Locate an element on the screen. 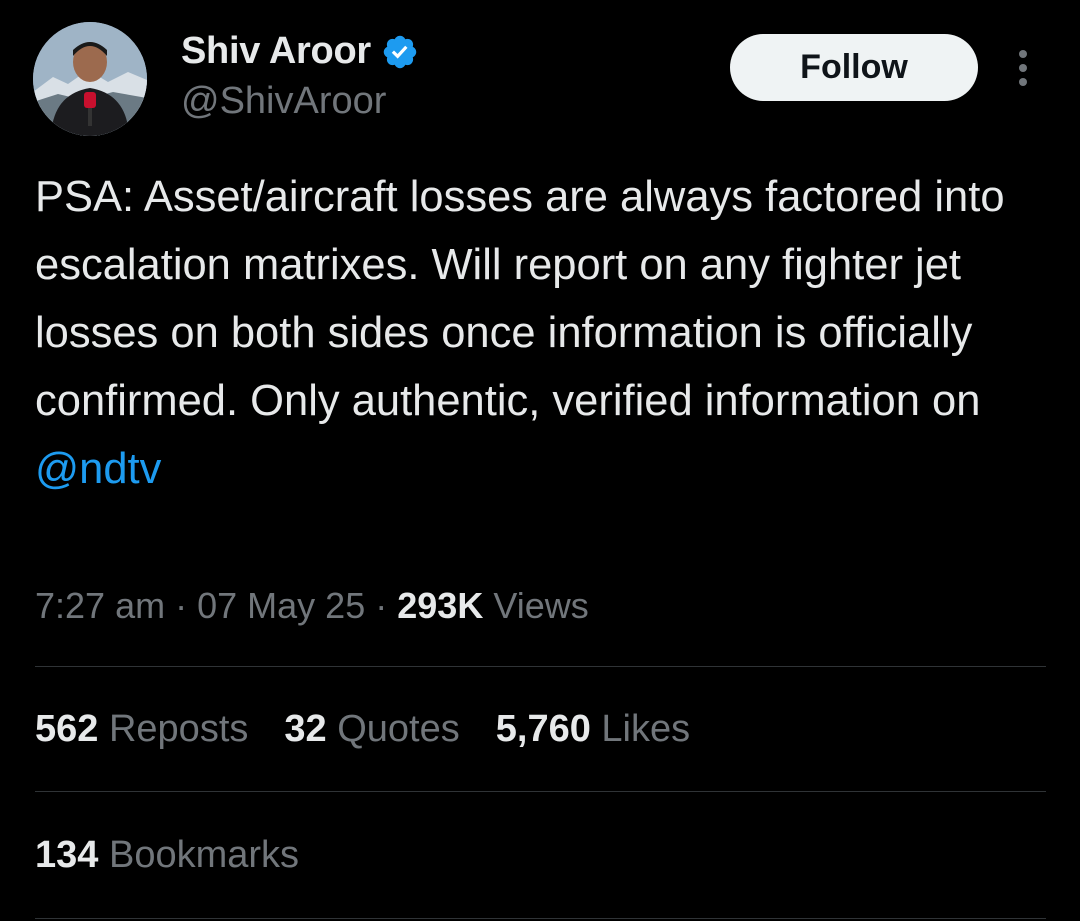 The image size is (1080, 921). author-handle: @ShivAroor is located at coordinates (283, 101).